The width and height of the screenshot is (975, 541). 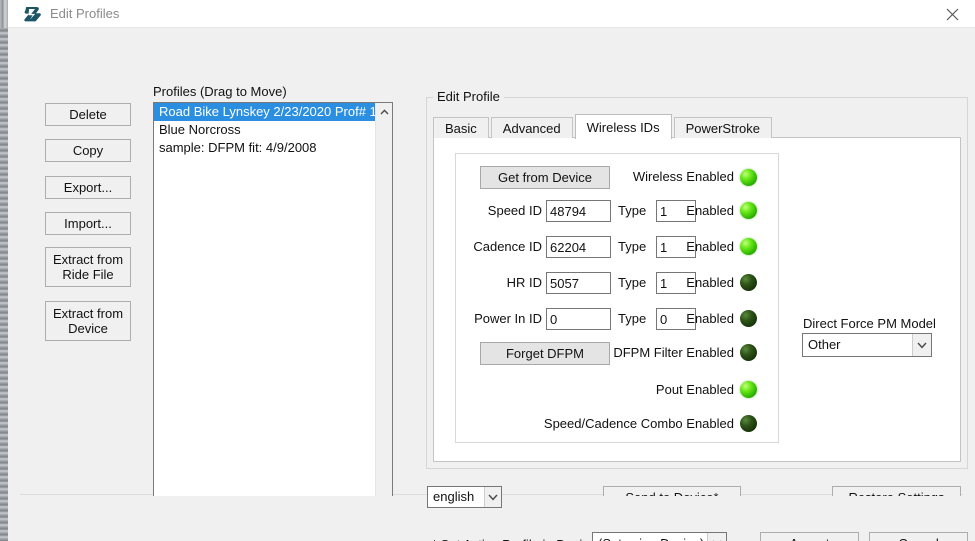 I want to click on tabstrip: Basic Advanced Wireless IDs PowerStroke, so click(x=603, y=126).